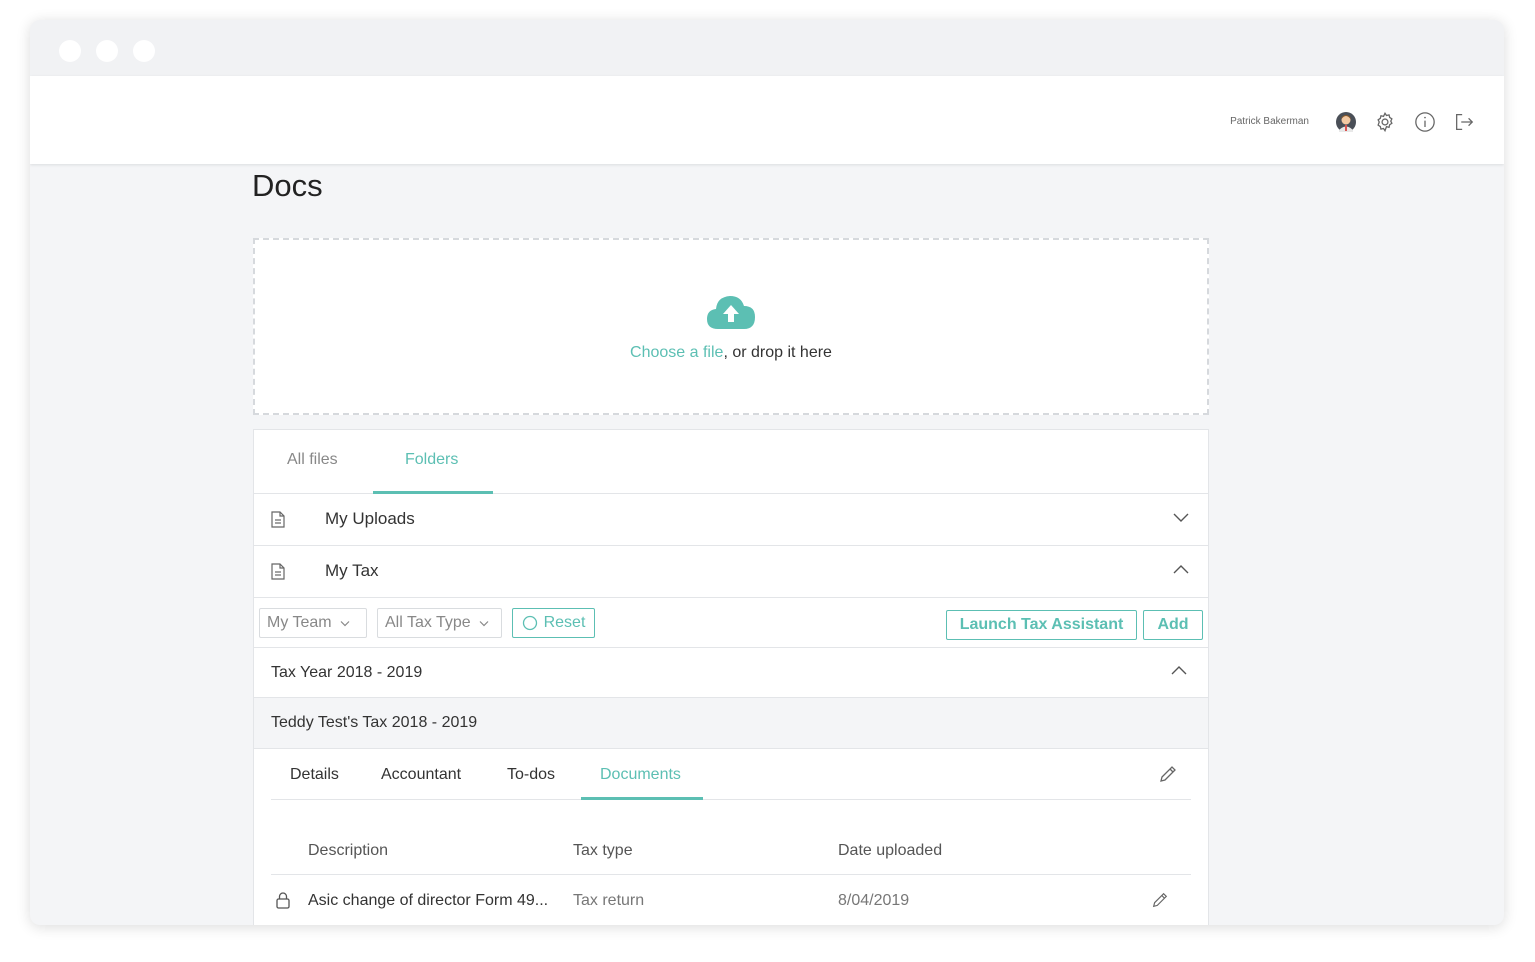 The image size is (1535, 962). Describe the element at coordinates (731, 723) in the screenshot. I see `tax-return-header: Teddy Test's Tax 2018 - 2019` at that location.